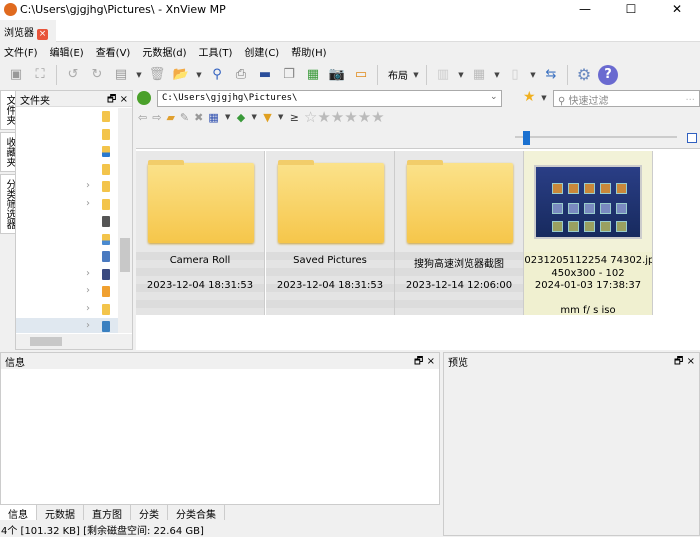 Image resolution: width=700 pixels, height=537 pixels. What do you see at coordinates (170, 117) in the screenshot?
I see `new-folder-icon: ▰` at bounding box center [170, 117].